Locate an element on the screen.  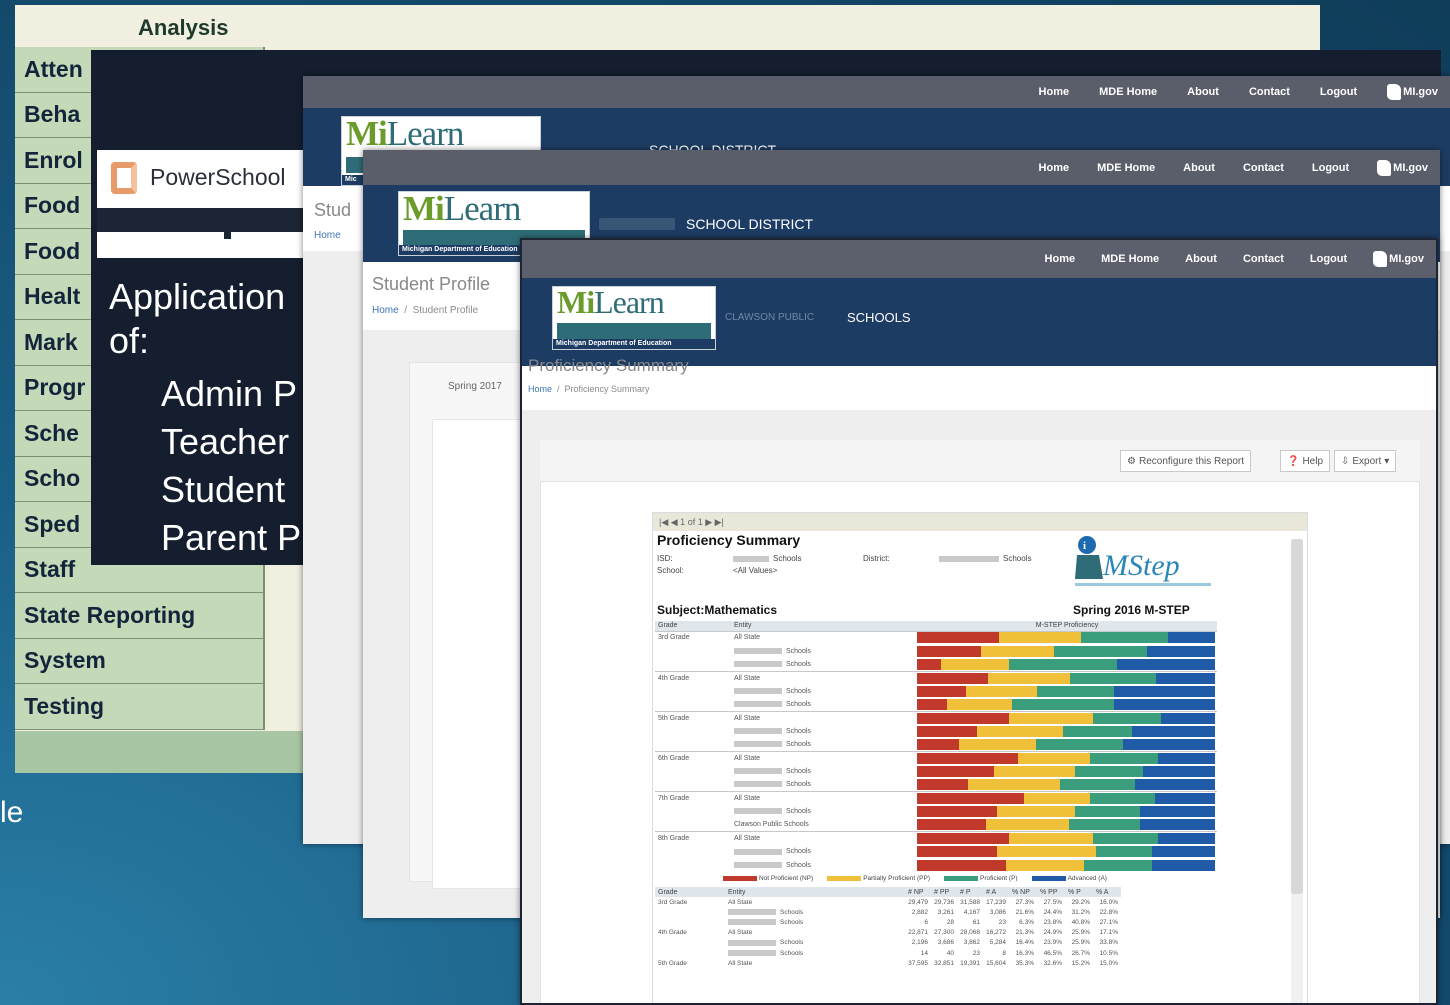
table-row: Schools is located at coordinates (936, 704).